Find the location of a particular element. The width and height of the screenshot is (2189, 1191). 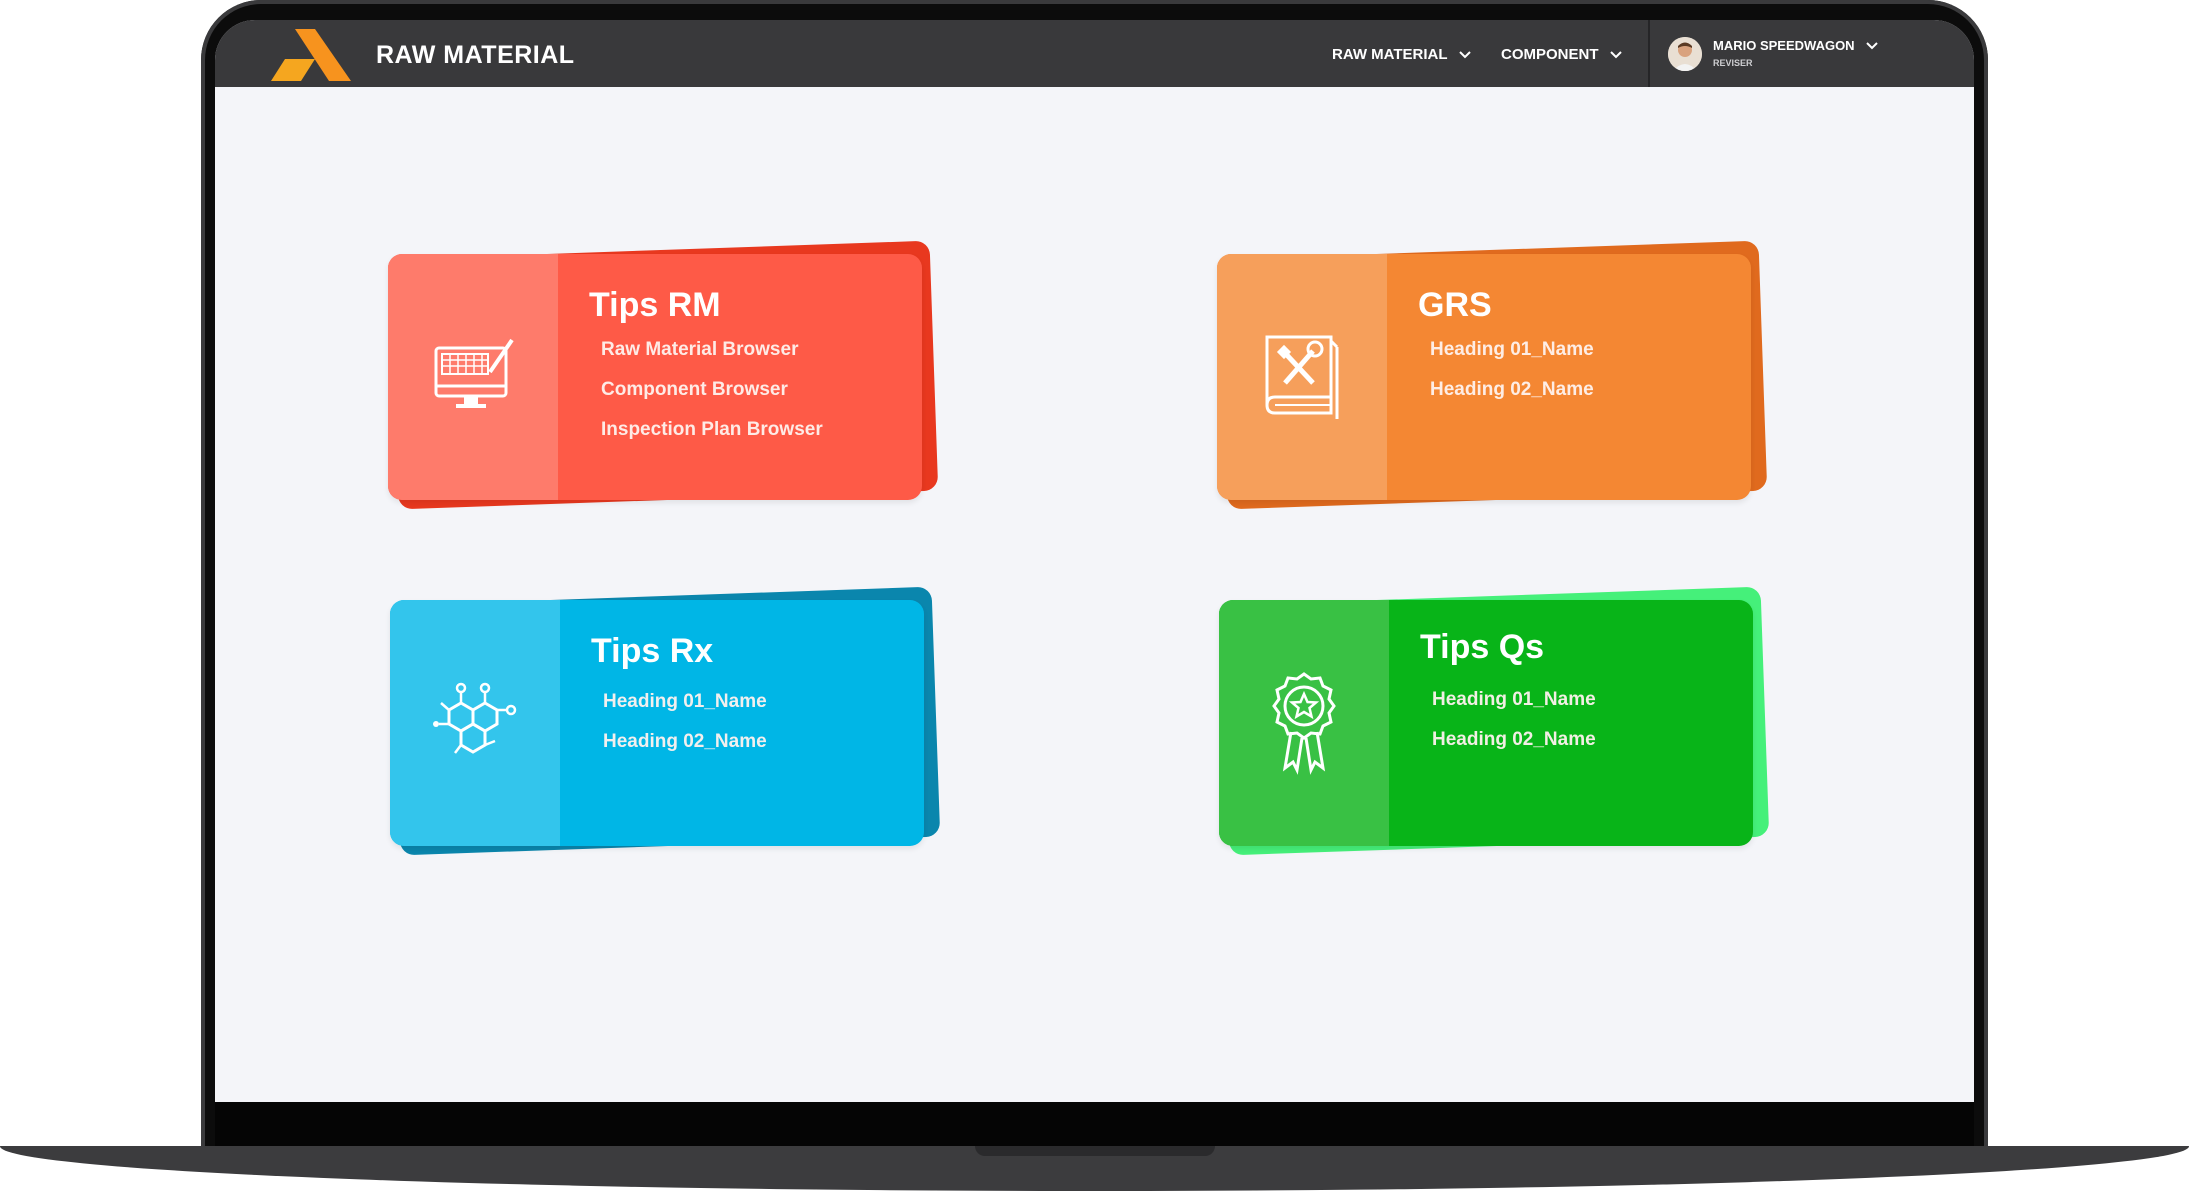

user-name: MARIO SPEEDWAGON is located at coordinates (1784, 45).